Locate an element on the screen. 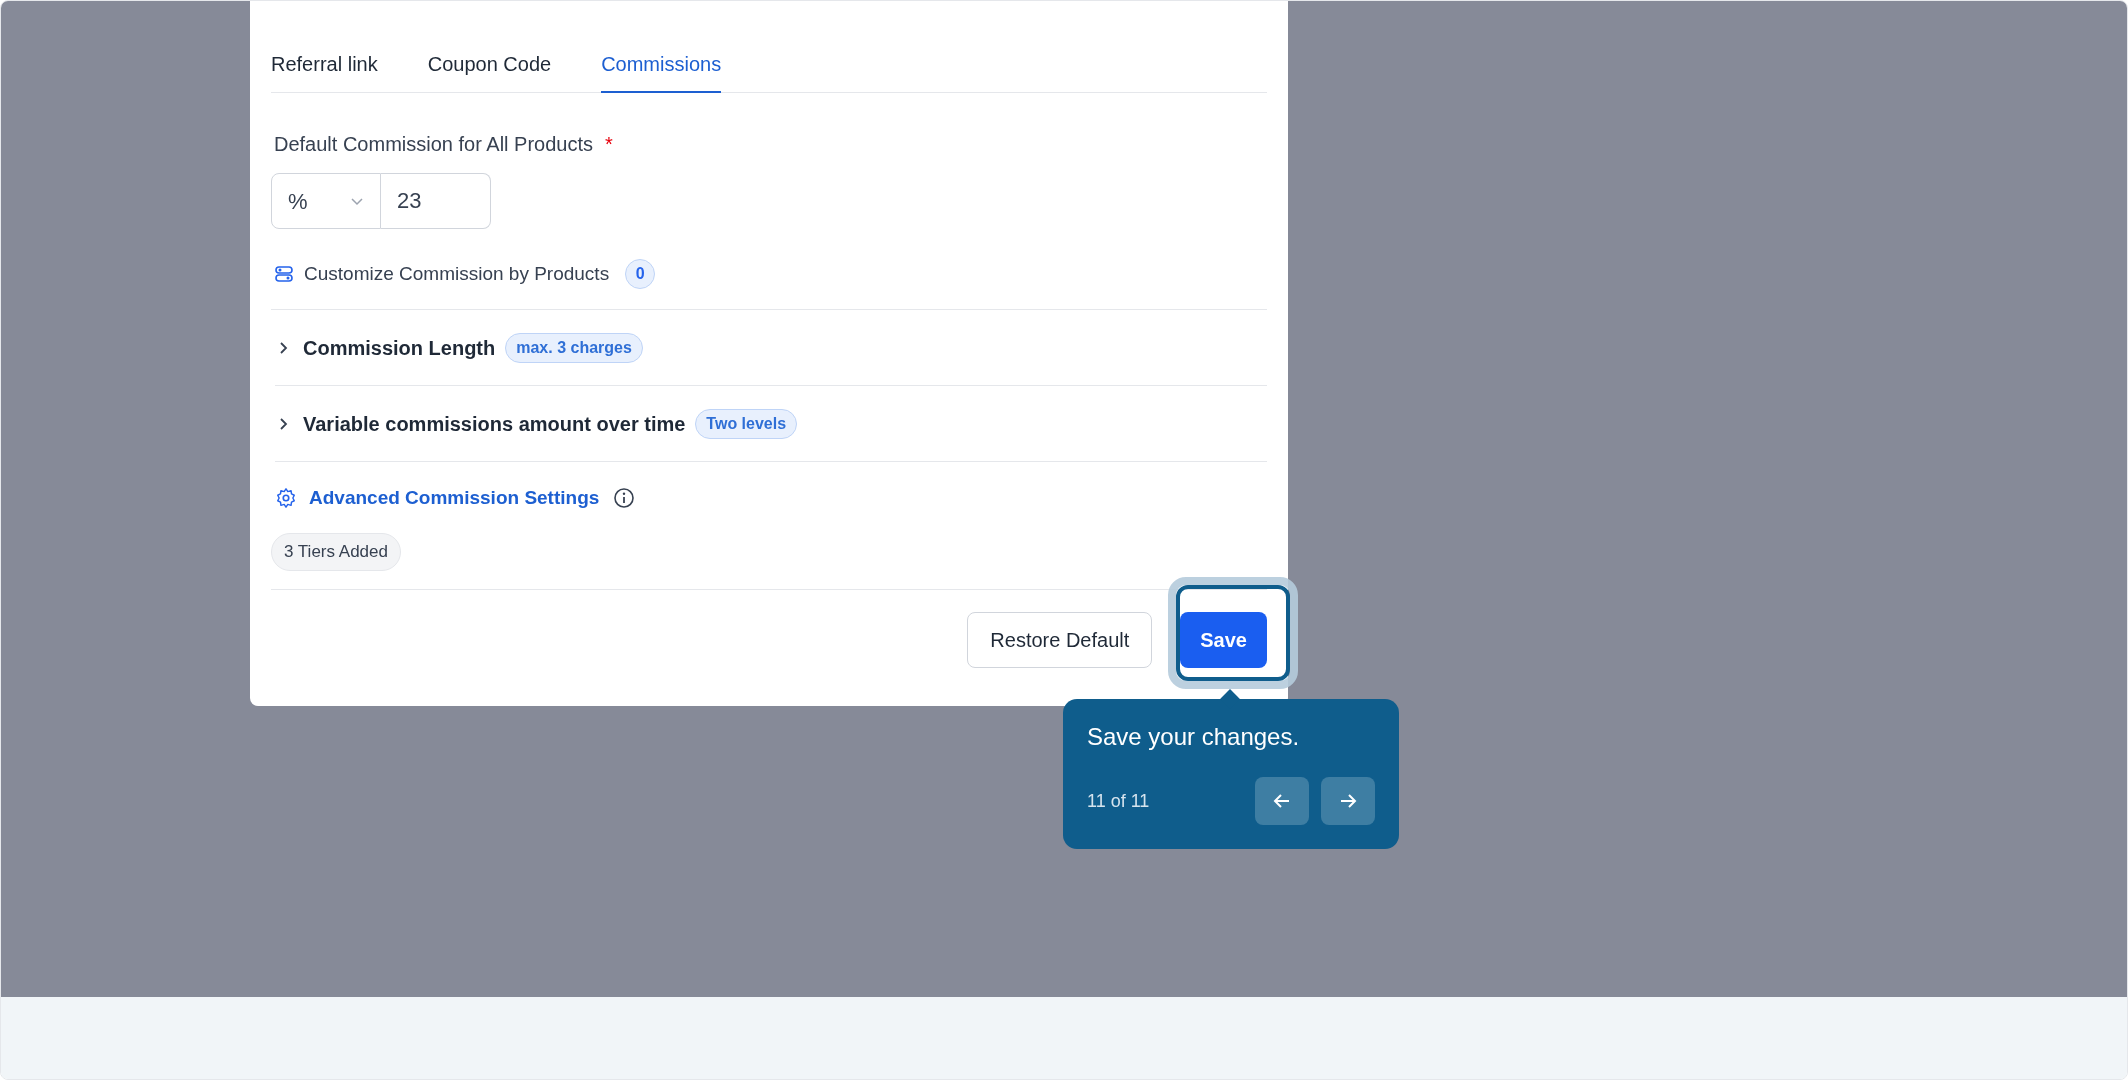 The image size is (2128, 1080). section-badge: Two levels is located at coordinates (746, 423).